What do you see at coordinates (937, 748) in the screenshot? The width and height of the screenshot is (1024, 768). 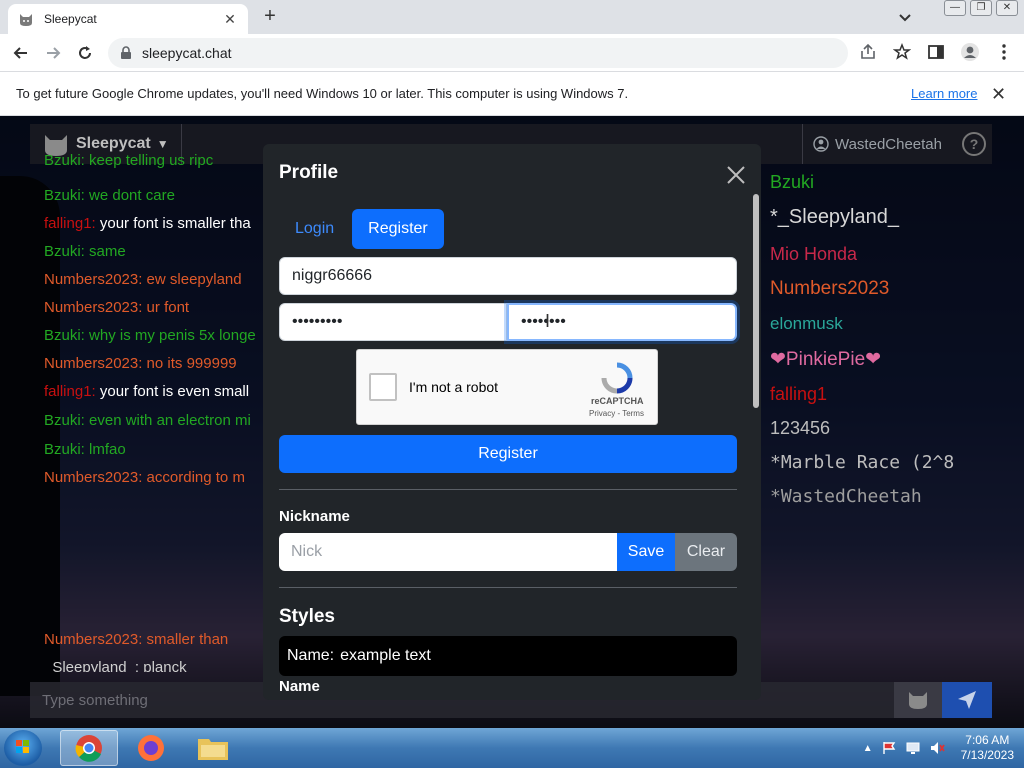 I see `volume-muted-icon` at bounding box center [937, 748].